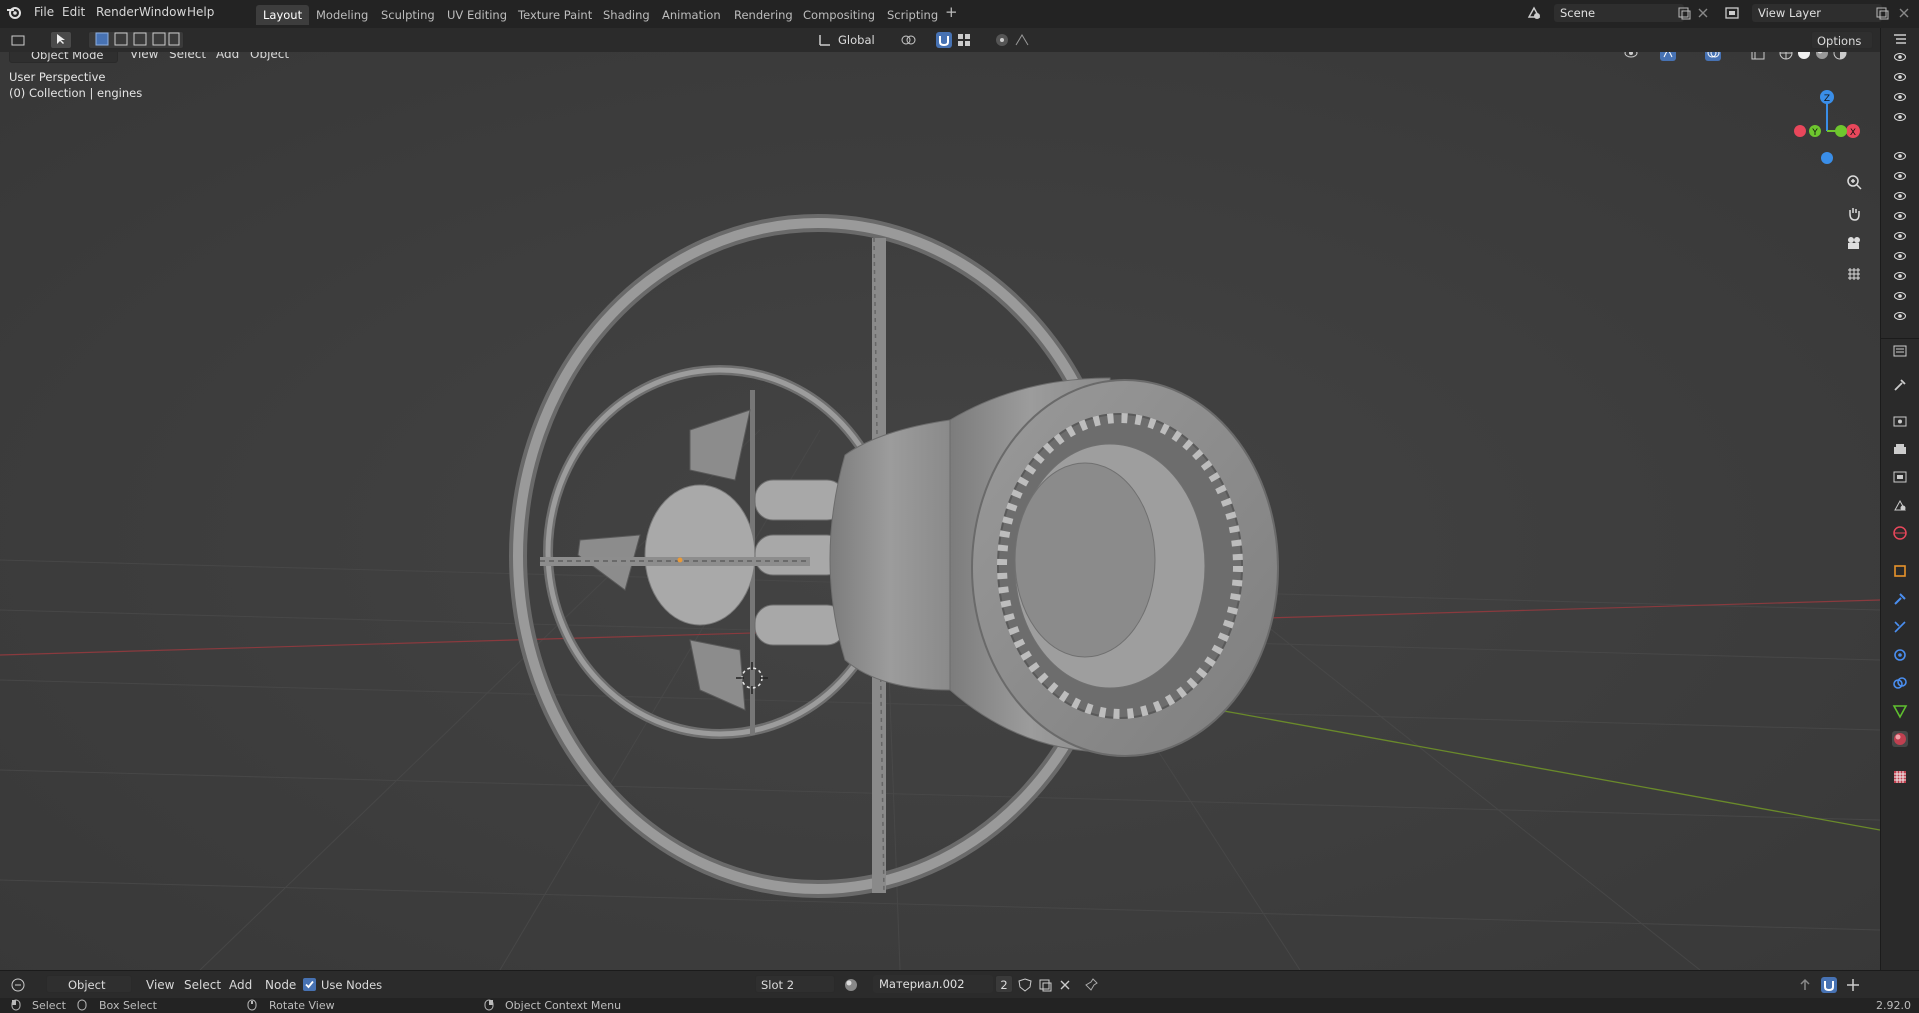  I want to click on view-layer-properties-icon, so click(1900, 477).